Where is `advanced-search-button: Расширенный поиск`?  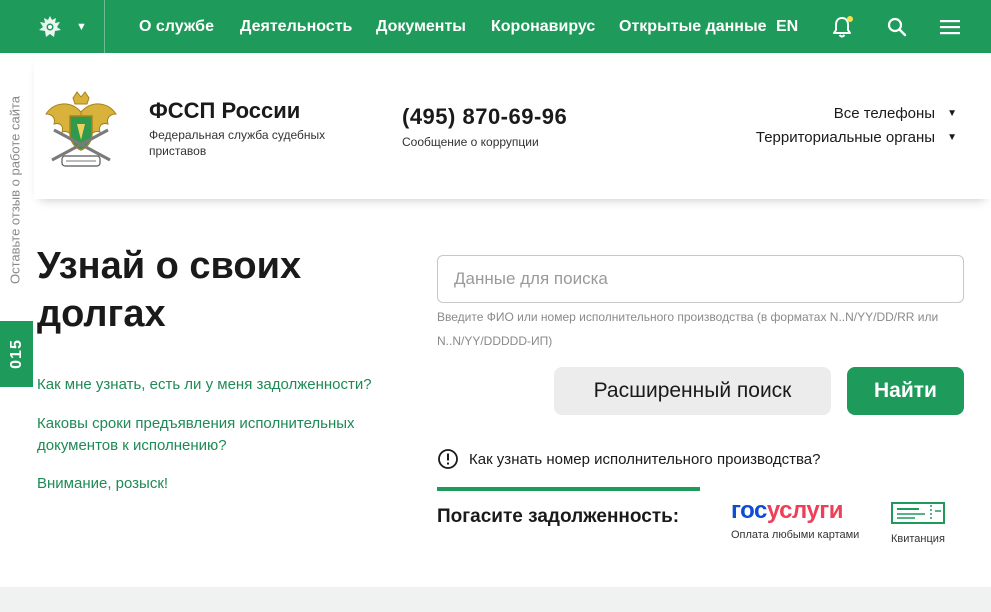 advanced-search-button: Расширенный поиск is located at coordinates (692, 391).